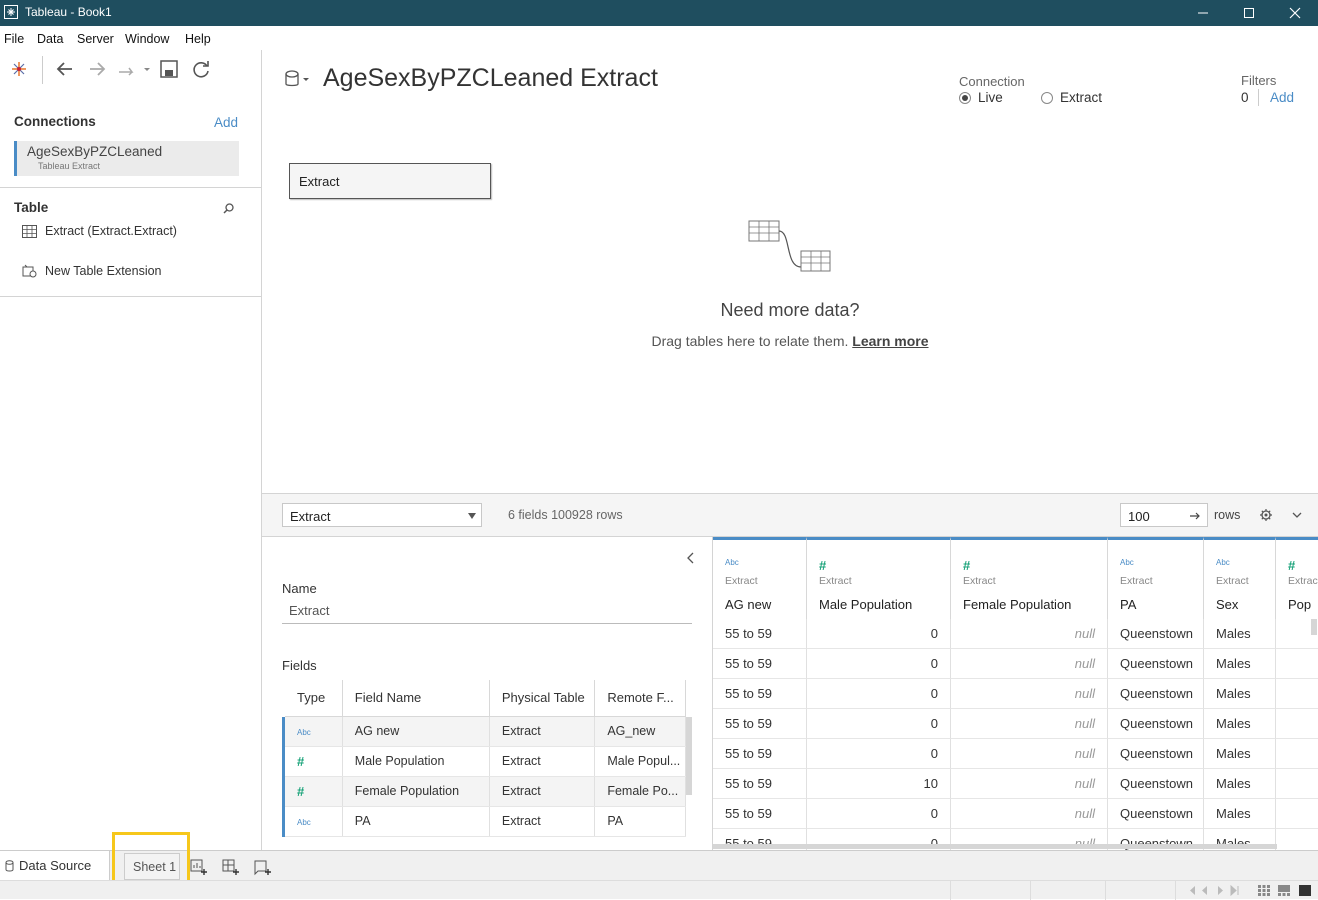 The height and width of the screenshot is (900, 1318). What do you see at coordinates (99, 231) in the screenshot?
I see `table-item-extract: Extract (Extract.Extract)` at bounding box center [99, 231].